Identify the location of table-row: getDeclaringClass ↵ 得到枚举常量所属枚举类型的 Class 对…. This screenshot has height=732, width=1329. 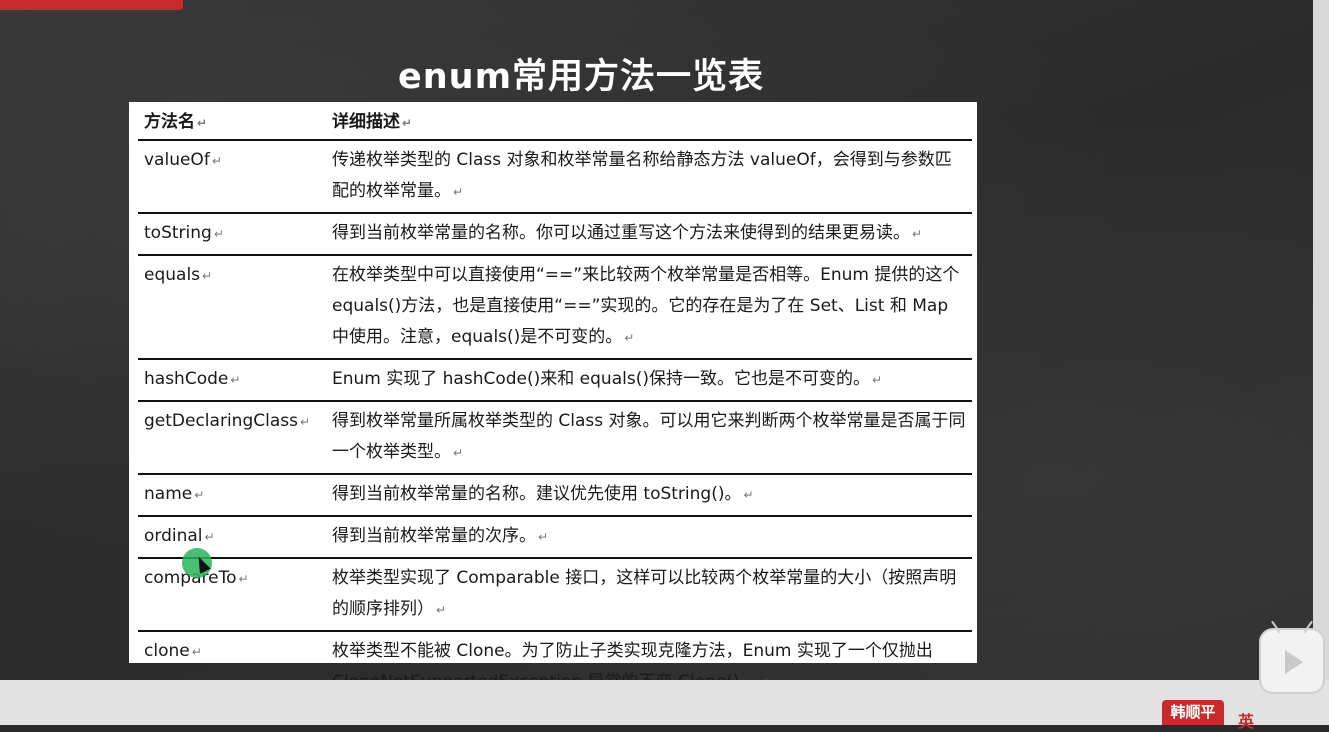
(555, 438).